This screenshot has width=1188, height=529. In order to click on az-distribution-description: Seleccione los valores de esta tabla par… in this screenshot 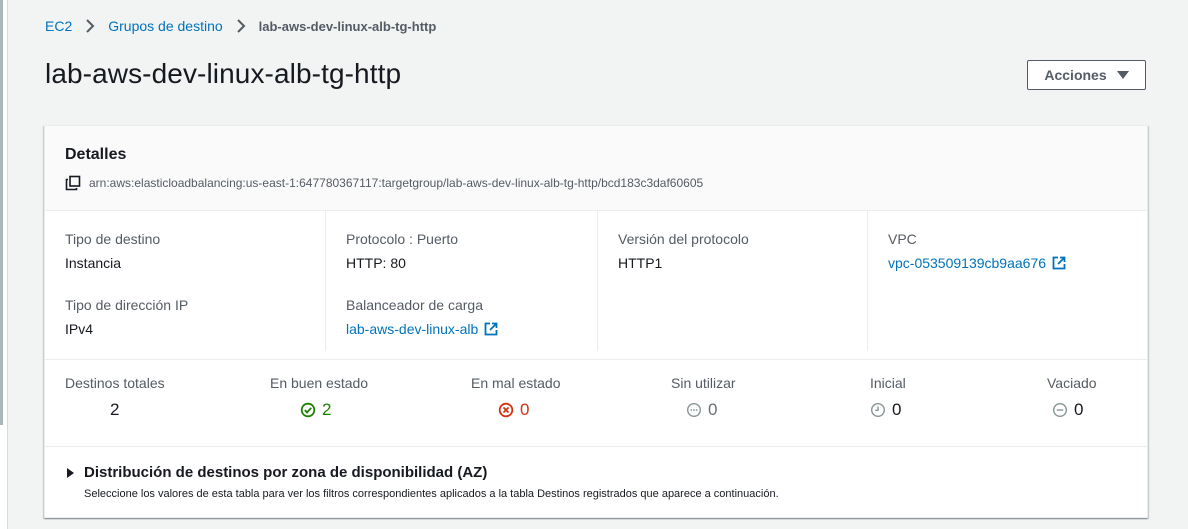, I will do `click(431, 494)`.